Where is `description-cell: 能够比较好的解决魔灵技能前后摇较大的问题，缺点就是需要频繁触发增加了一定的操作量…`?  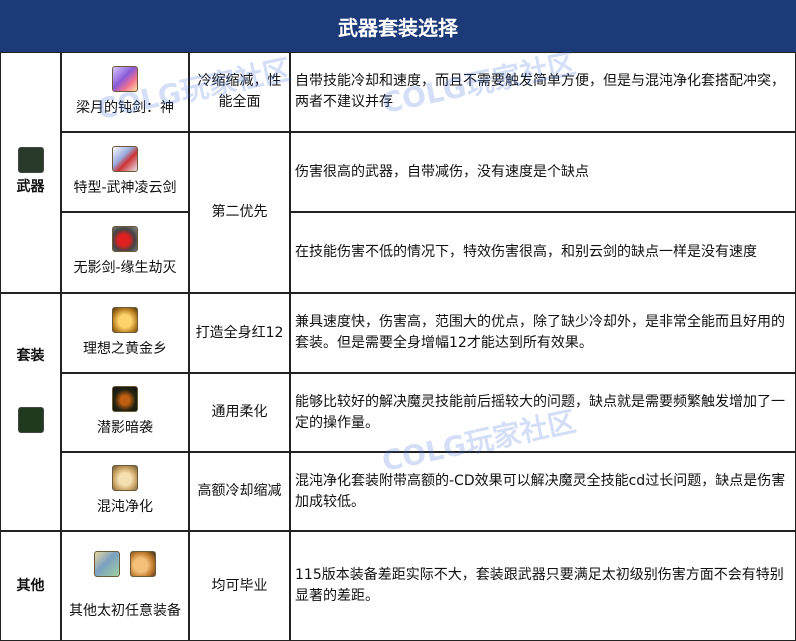 description-cell: 能够比较好的解决魔灵技能前后摇较大的问题，缺点就是需要频繁触发增加了一定的操作量… is located at coordinates (543, 412).